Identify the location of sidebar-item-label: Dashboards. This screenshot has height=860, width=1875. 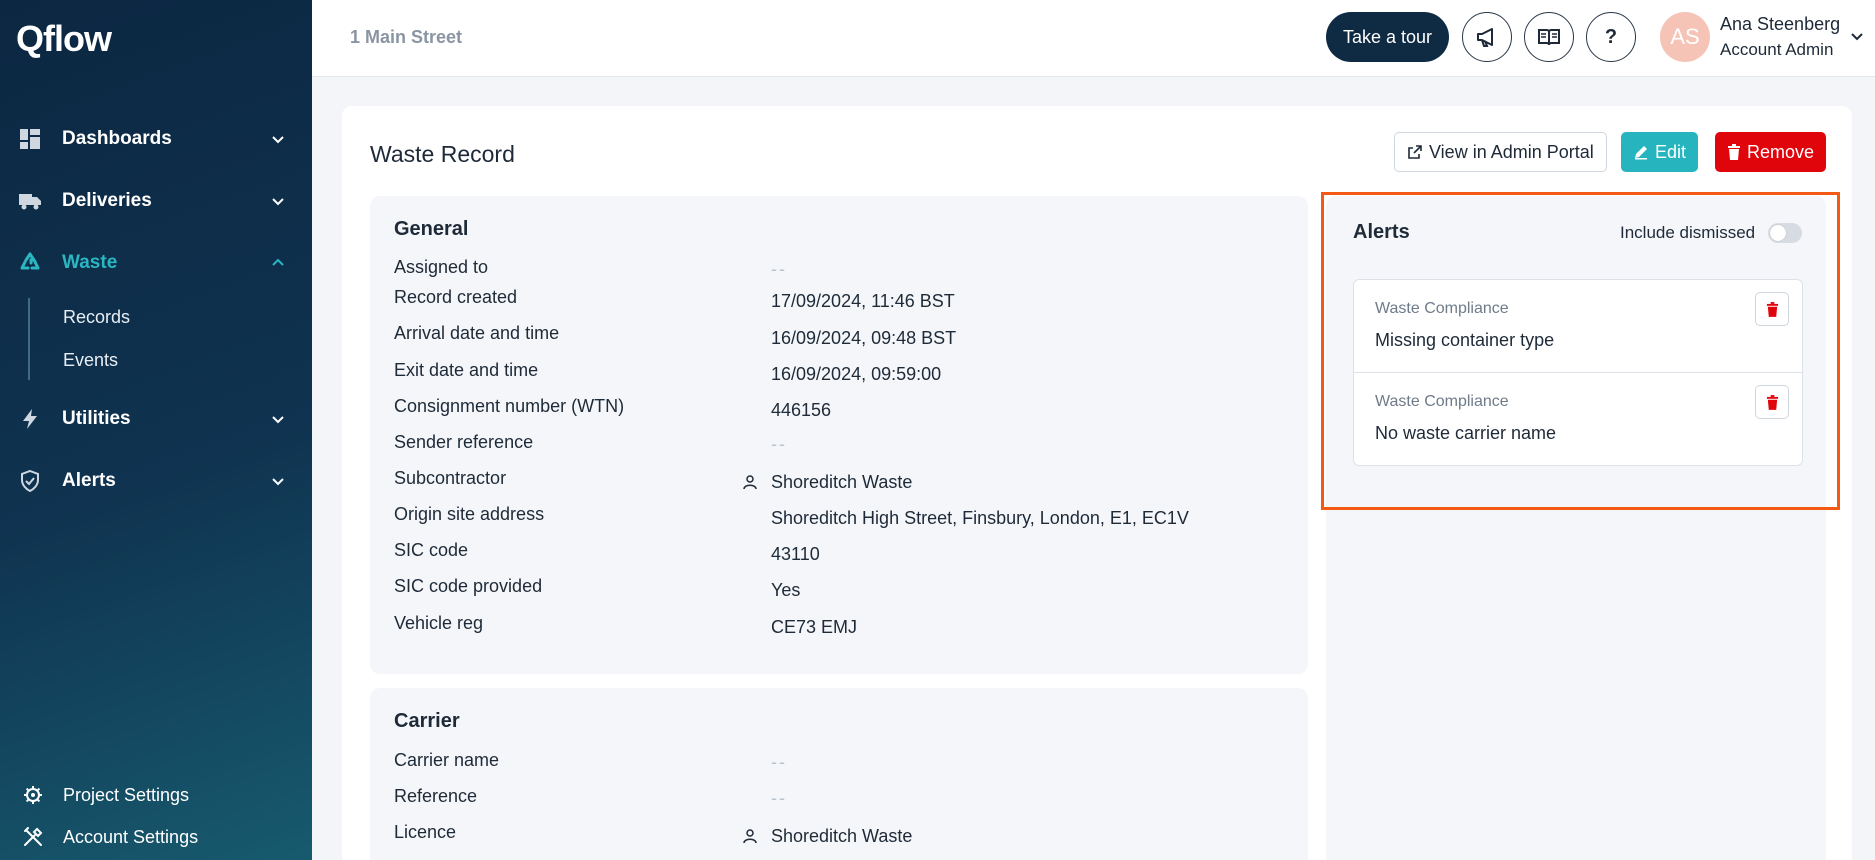
(117, 138).